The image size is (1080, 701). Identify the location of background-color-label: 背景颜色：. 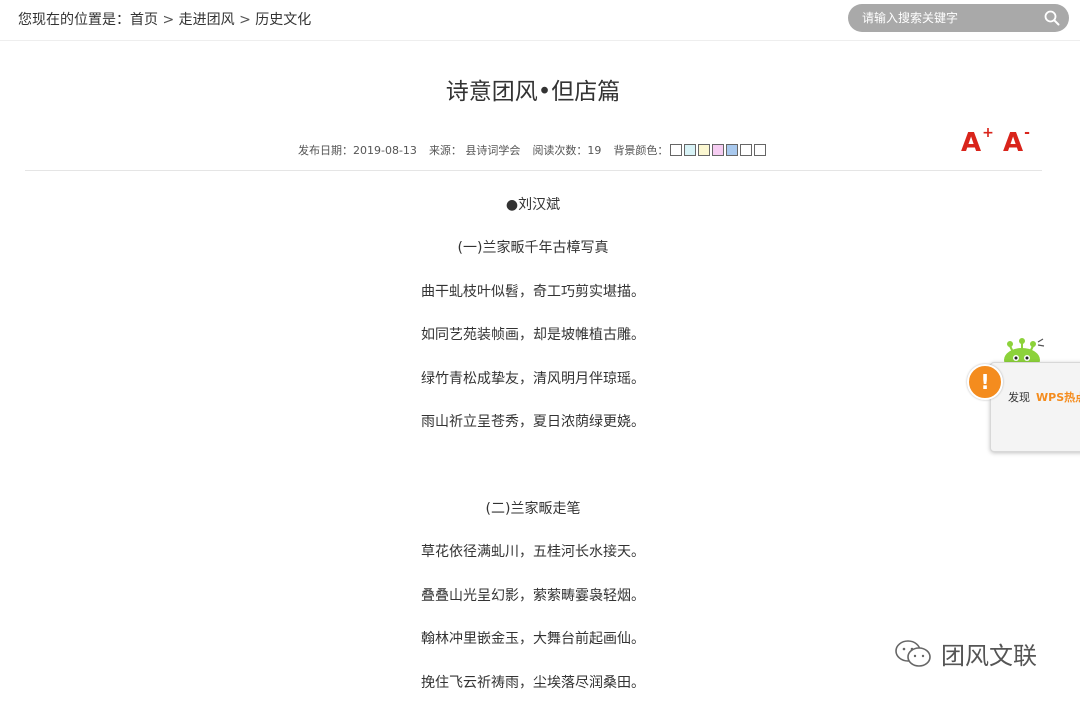
(641, 150).